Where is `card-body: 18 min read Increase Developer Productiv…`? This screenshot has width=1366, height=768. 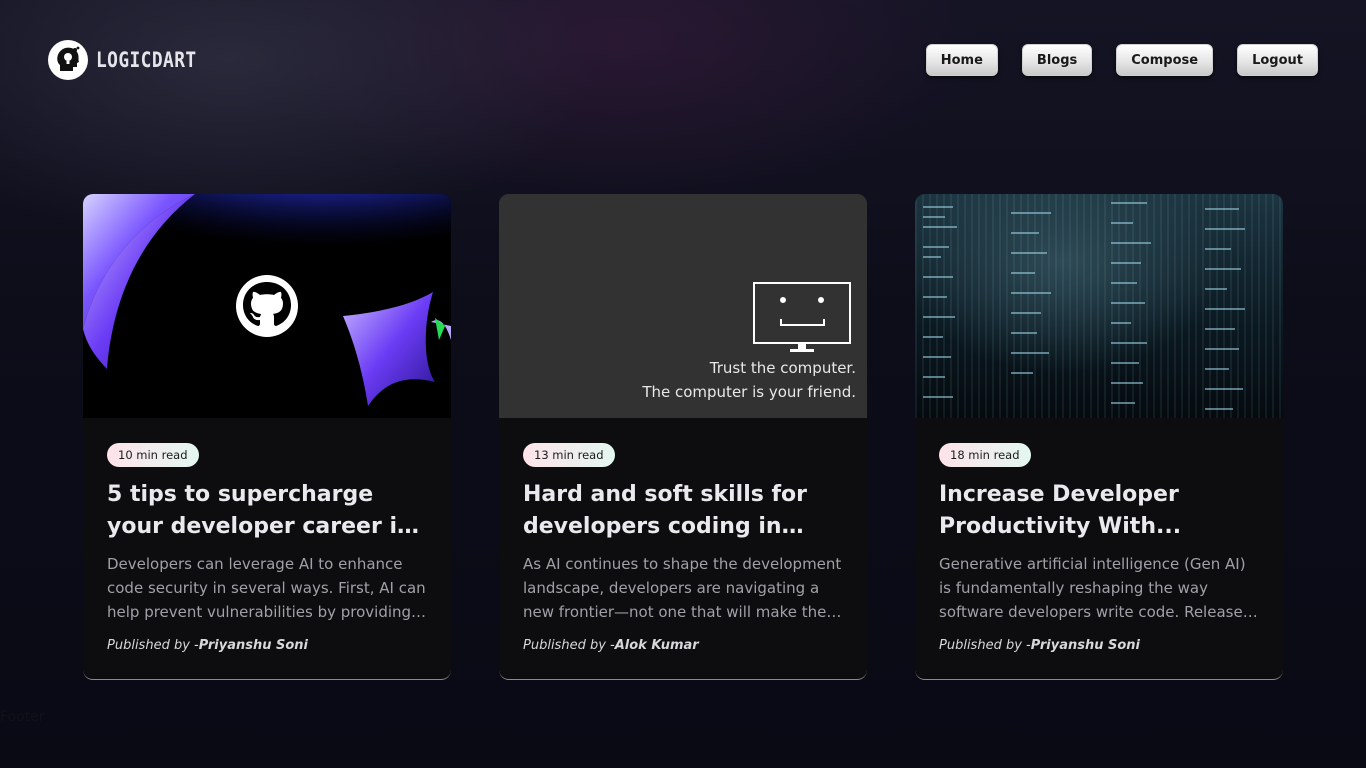
card-body: 18 min read Increase Developer Productiv… is located at coordinates (1099, 535).